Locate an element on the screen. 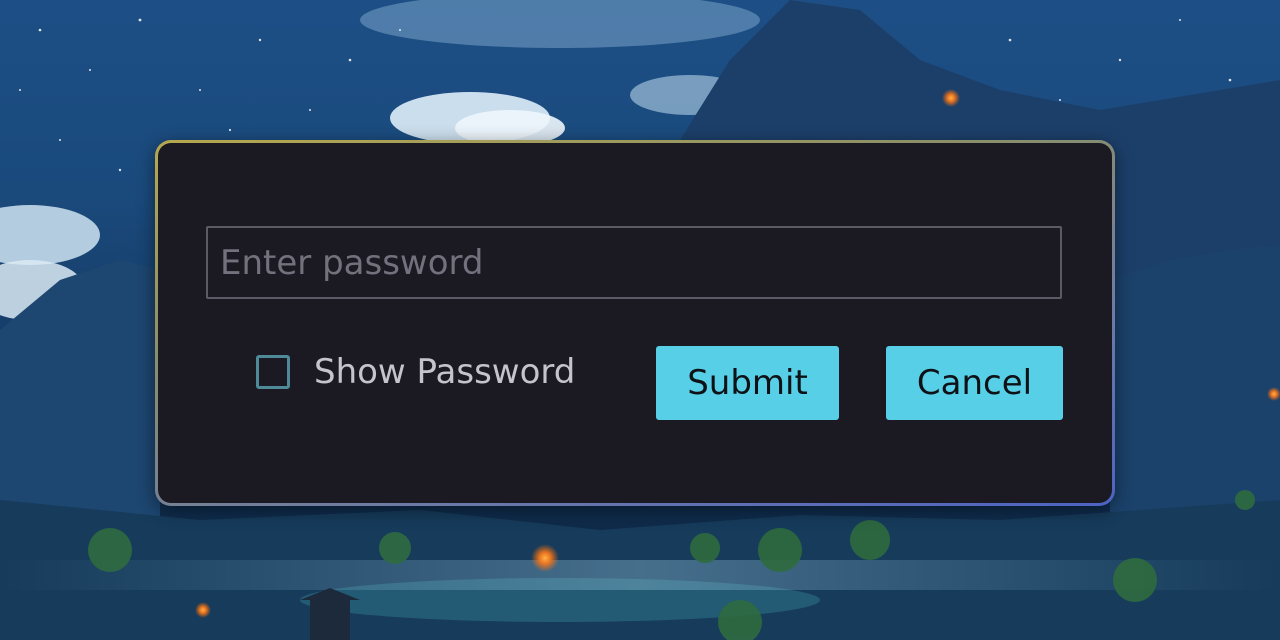  cancel-button: Cancel is located at coordinates (974, 383).